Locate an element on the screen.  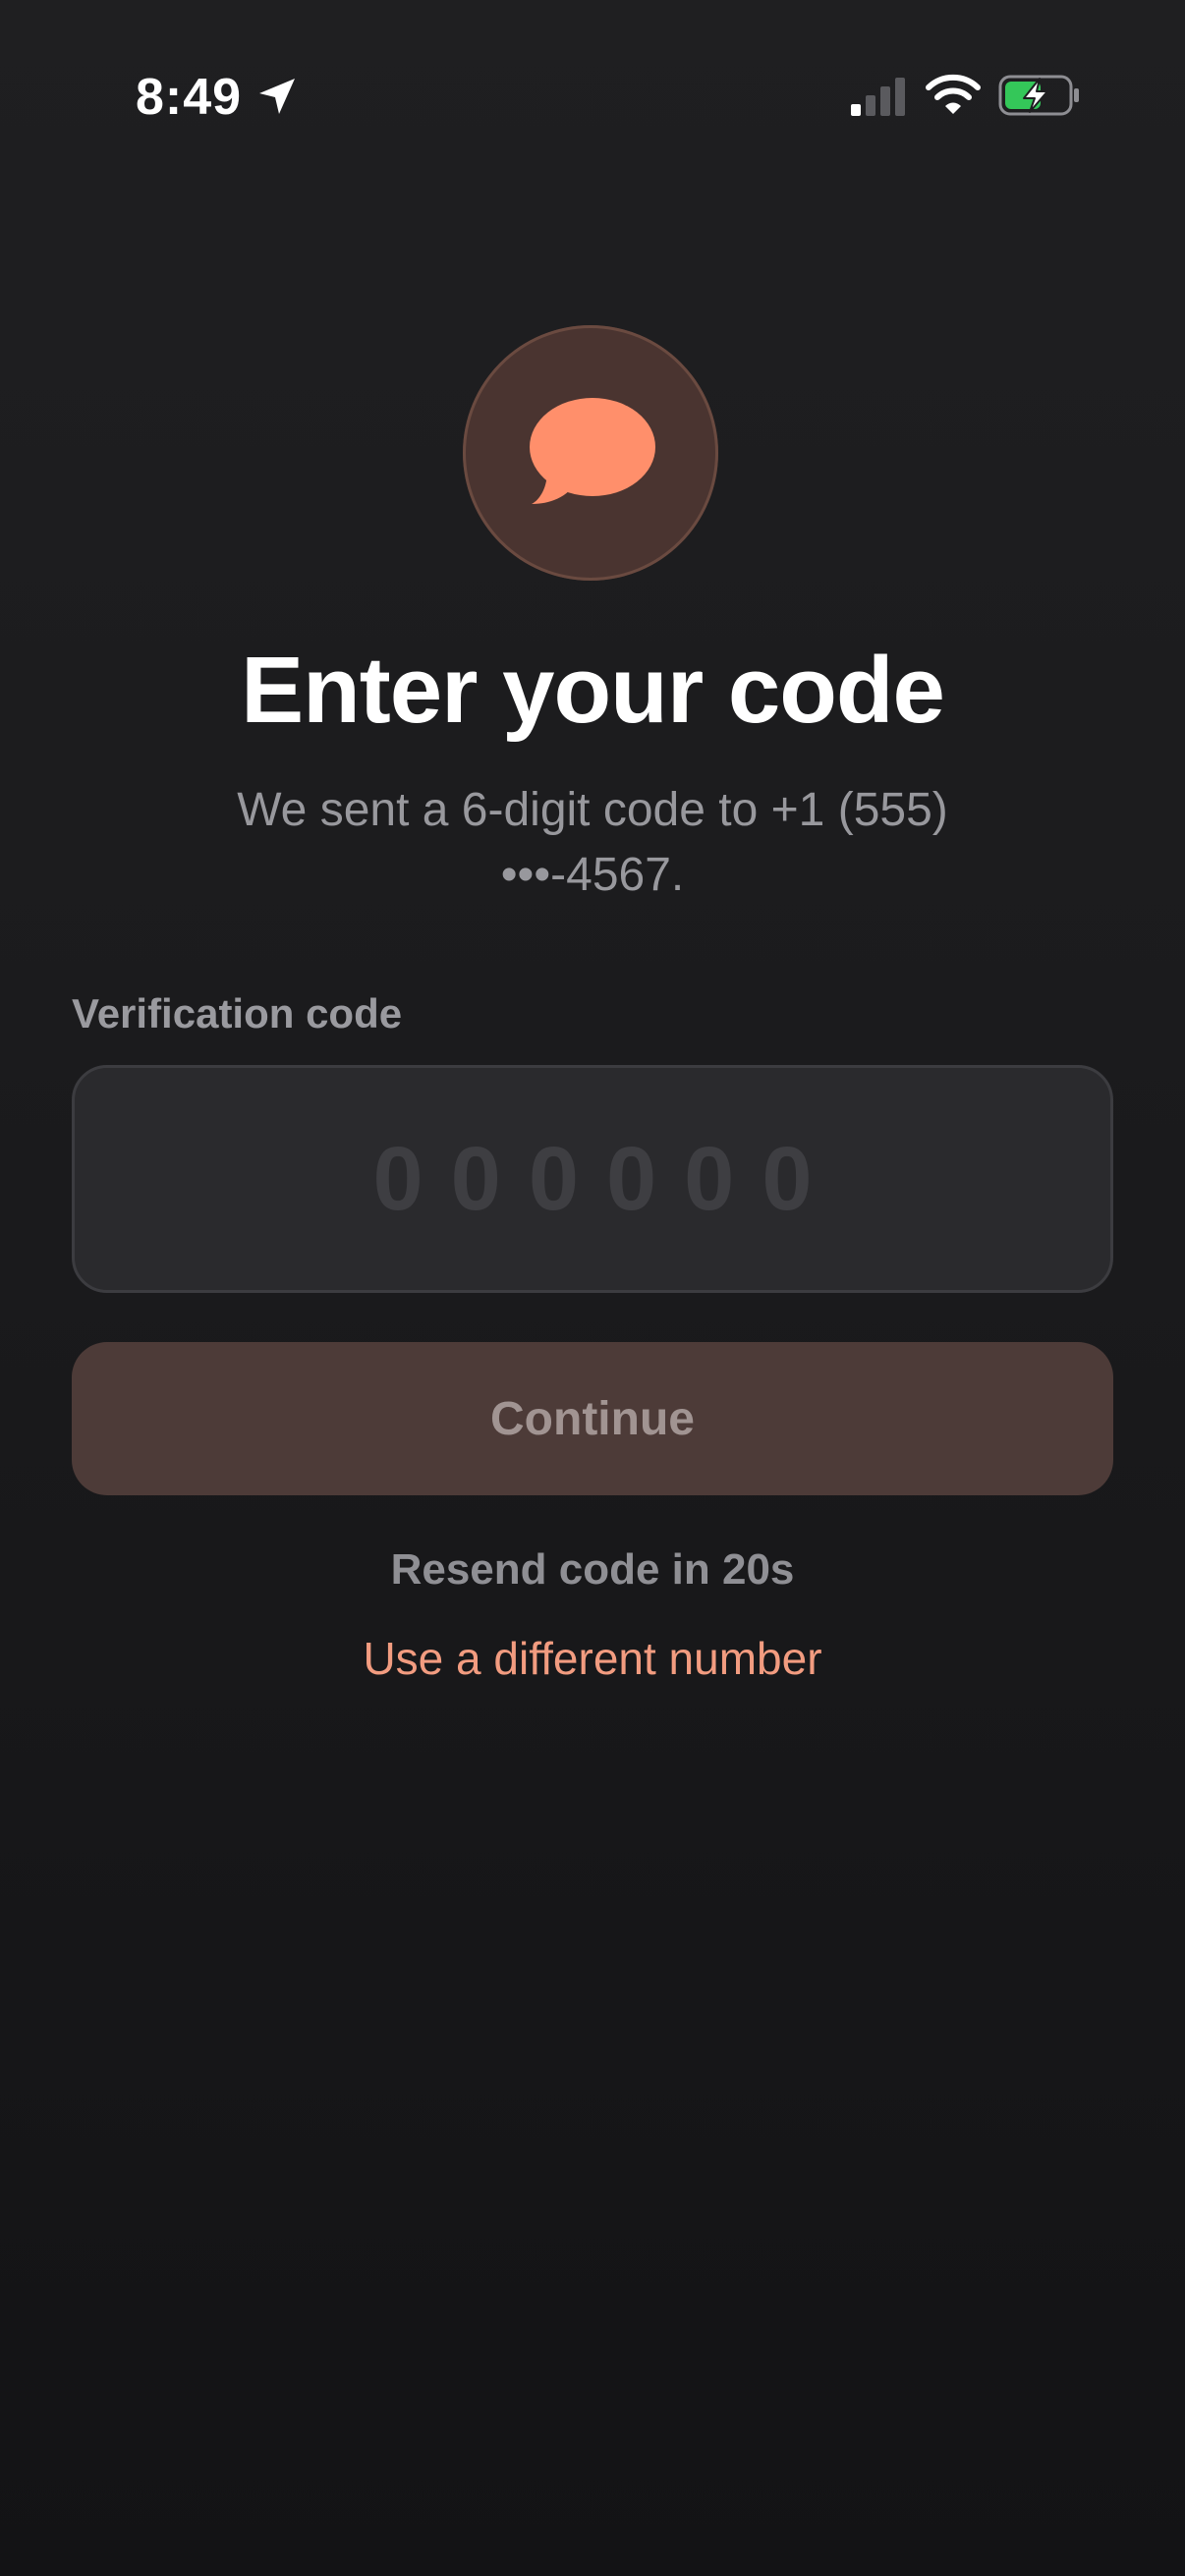
wifi-icon is located at coordinates (954, 94).